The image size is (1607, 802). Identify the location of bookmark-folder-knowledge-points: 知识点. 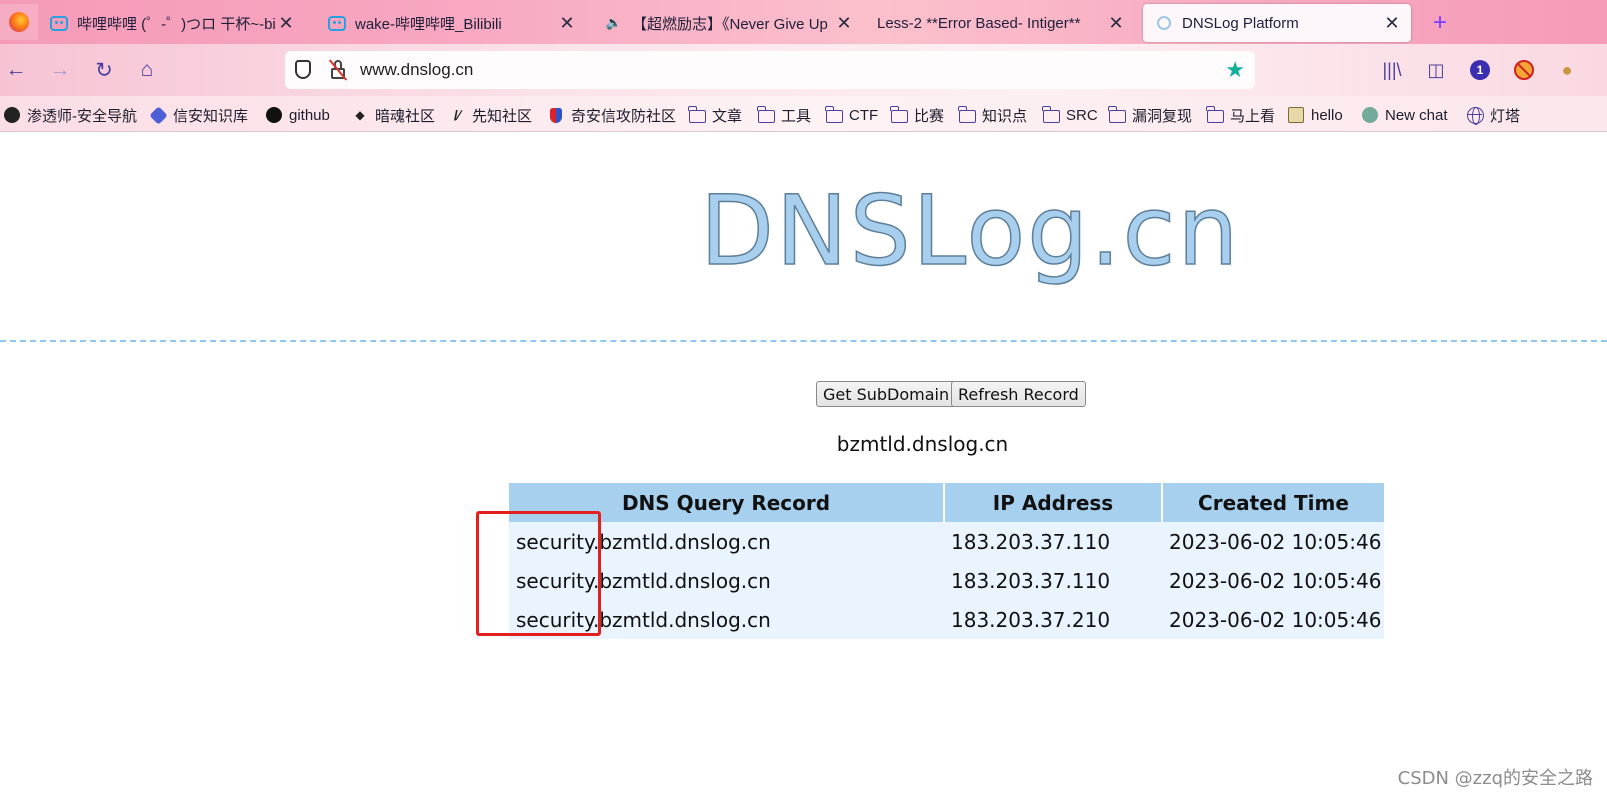
(992, 115).